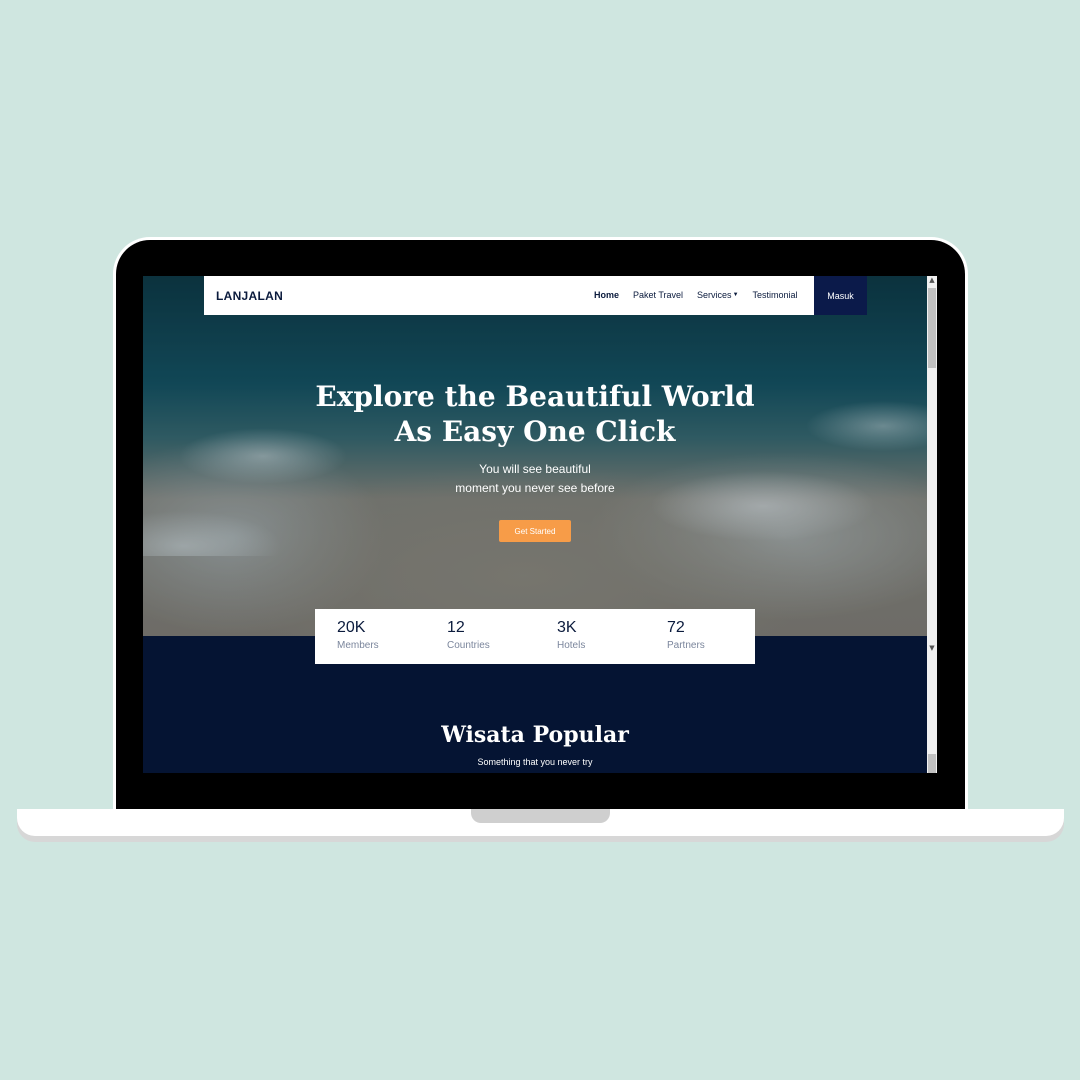 Image resolution: width=1080 pixels, height=1080 pixels. What do you see at coordinates (735, 295) in the screenshot?
I see `caret-down-icon: ▼` at bounding box center [735, 295].